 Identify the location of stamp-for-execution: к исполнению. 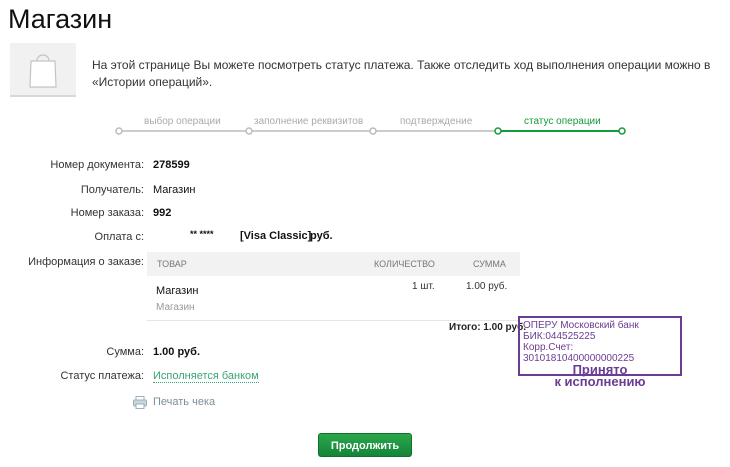
(600, 381).